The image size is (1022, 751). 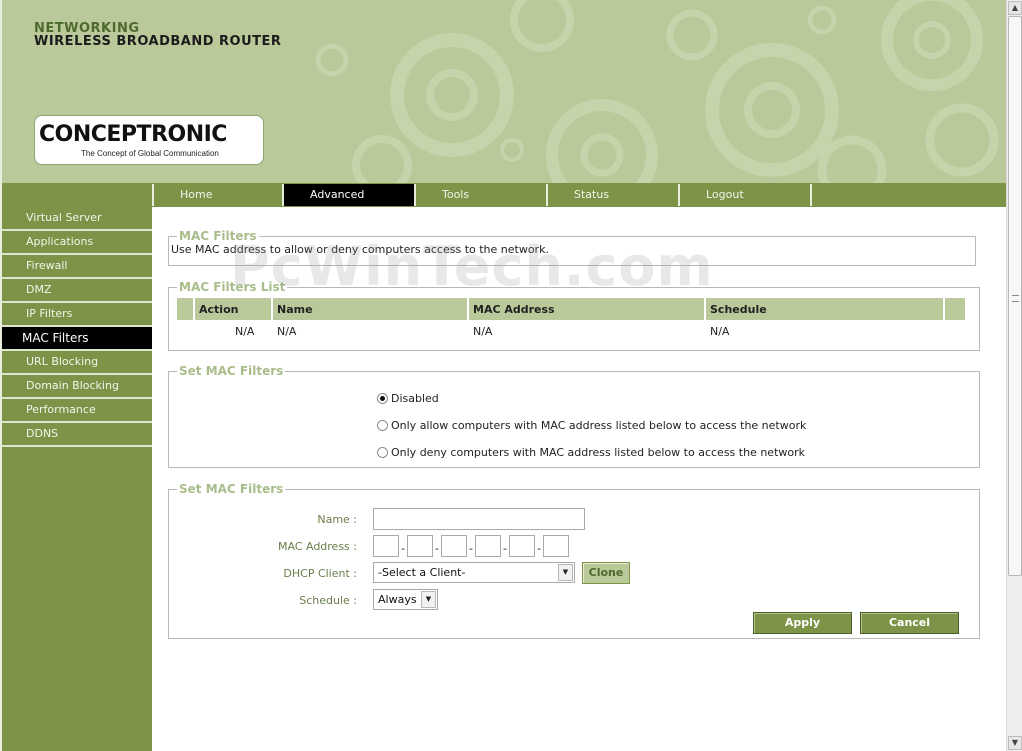 I want to click on vertical-scrollbar: ▲ ▼, so click(x=1014, y=375).